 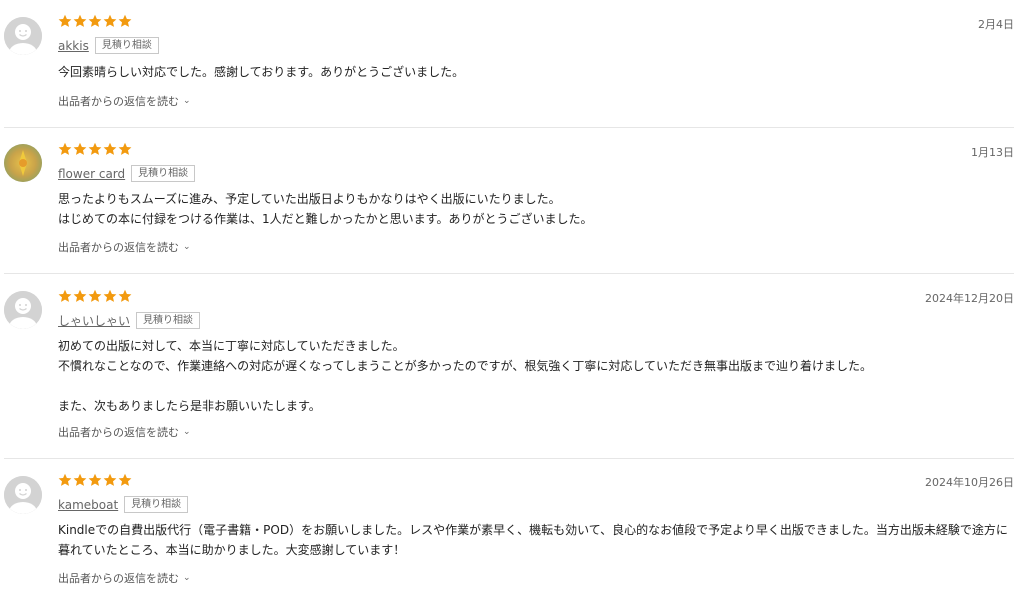 I want to click on username-link: flower card, so click(x=91, y=174).